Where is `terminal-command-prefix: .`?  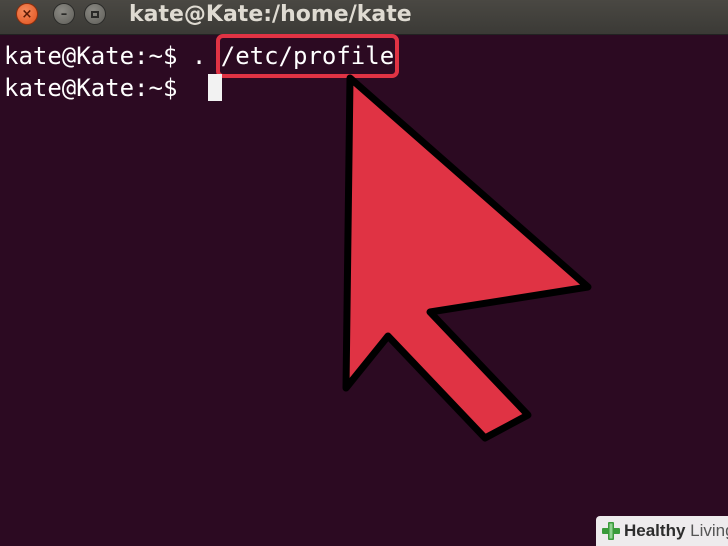 terminal-command-prefix: . is located at coordinates (206, 56).